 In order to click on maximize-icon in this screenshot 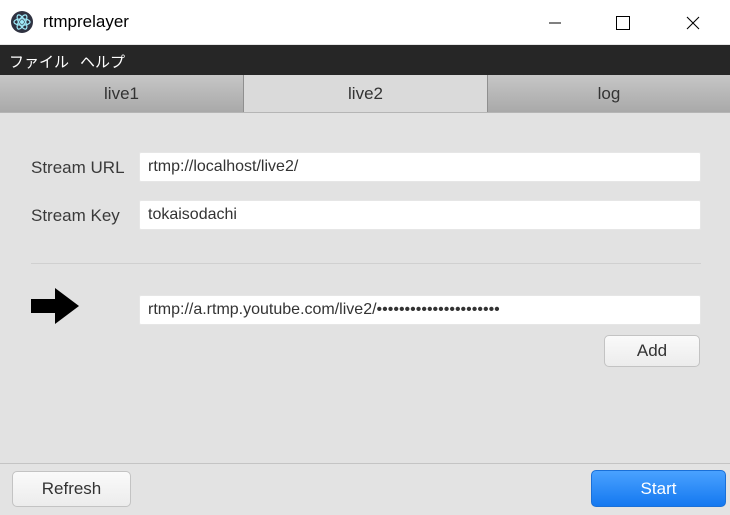, I will do `click(623, 22)`.